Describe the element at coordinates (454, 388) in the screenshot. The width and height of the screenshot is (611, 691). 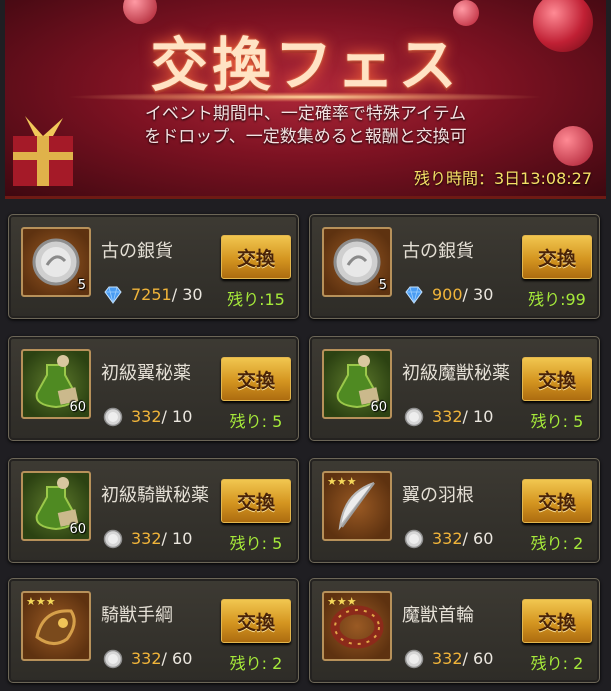
I see `exchange-card: 60 初級魔獣秘薬 332/ 10 交換 残り: 5` at that location.